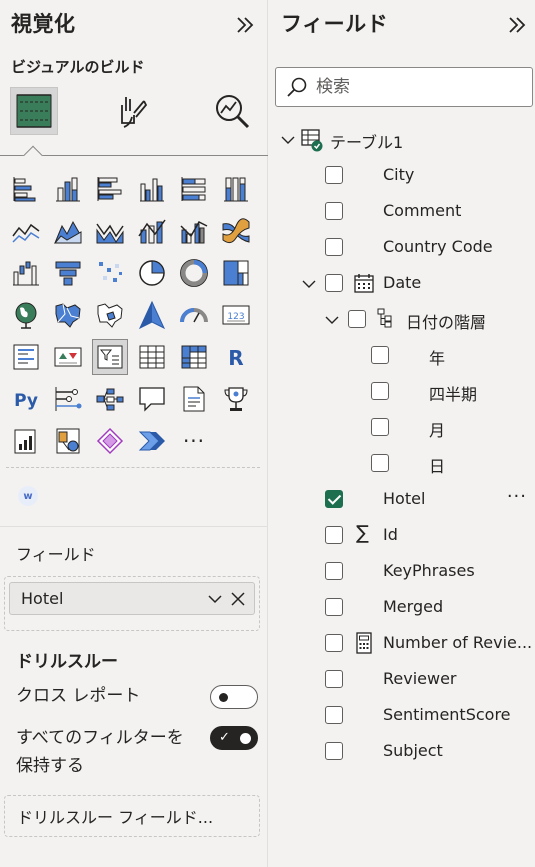  I want to click on visual-type-power-apps, so click(26, 441).